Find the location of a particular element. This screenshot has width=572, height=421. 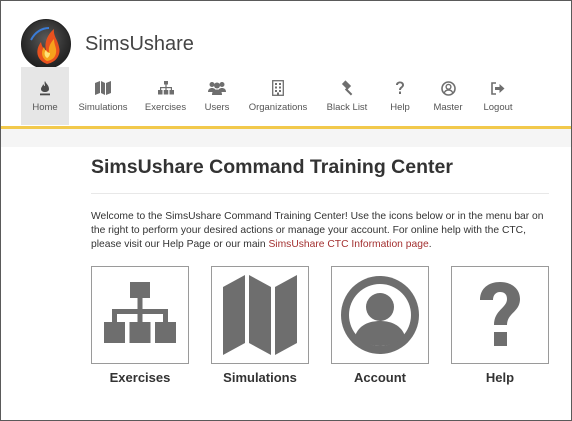

nav-item-users: Users is located at coordinates (217, 96).